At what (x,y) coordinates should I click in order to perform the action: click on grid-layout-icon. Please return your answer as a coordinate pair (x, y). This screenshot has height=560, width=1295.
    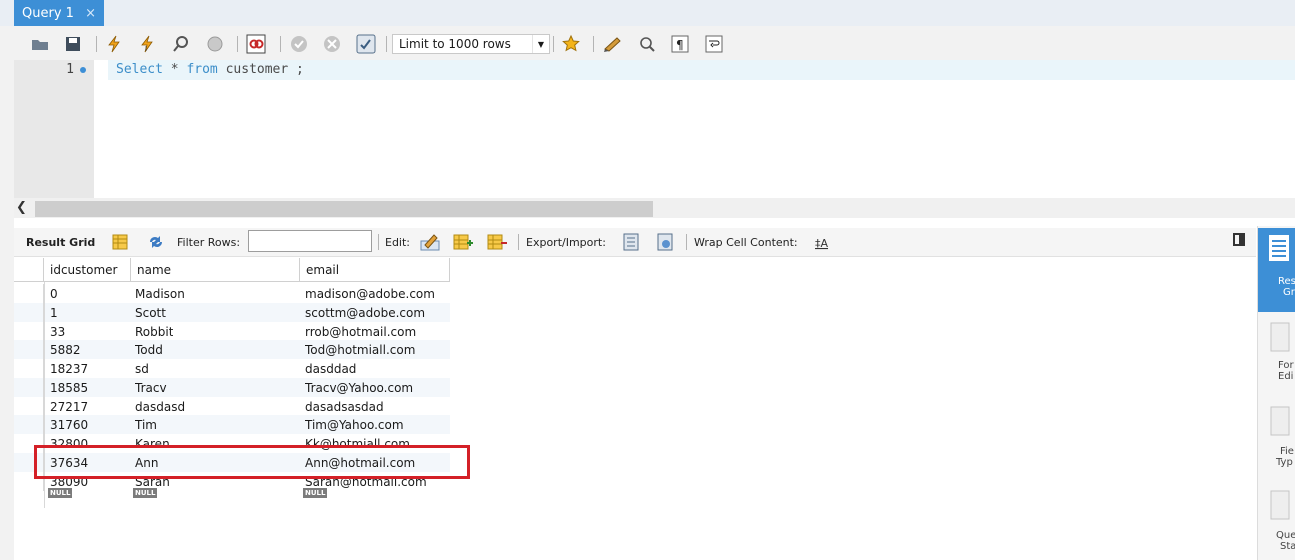
    Looking at the image, I should click on (120, 242).